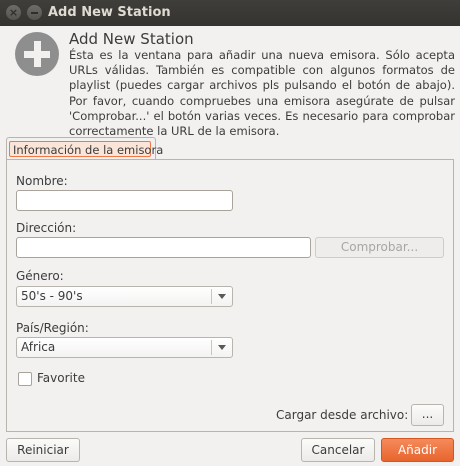 The height and width of the screenshot is (466, 460). I want to click on tab-station-info-label: Información de la emisora, so click(86, 149).